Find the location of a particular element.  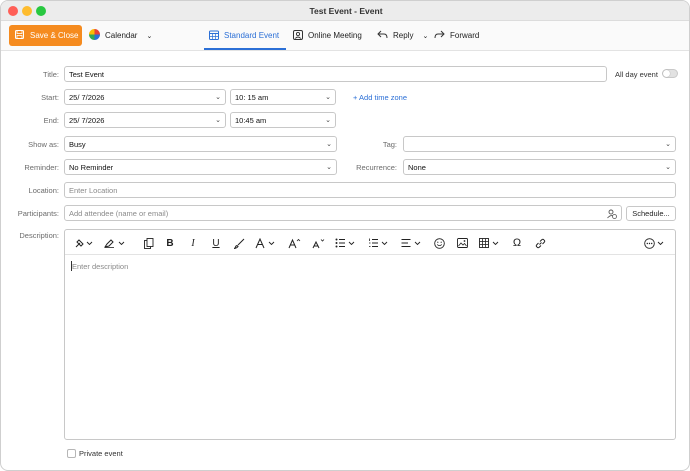

all-day-toggle is located at coordinates (670, 73).